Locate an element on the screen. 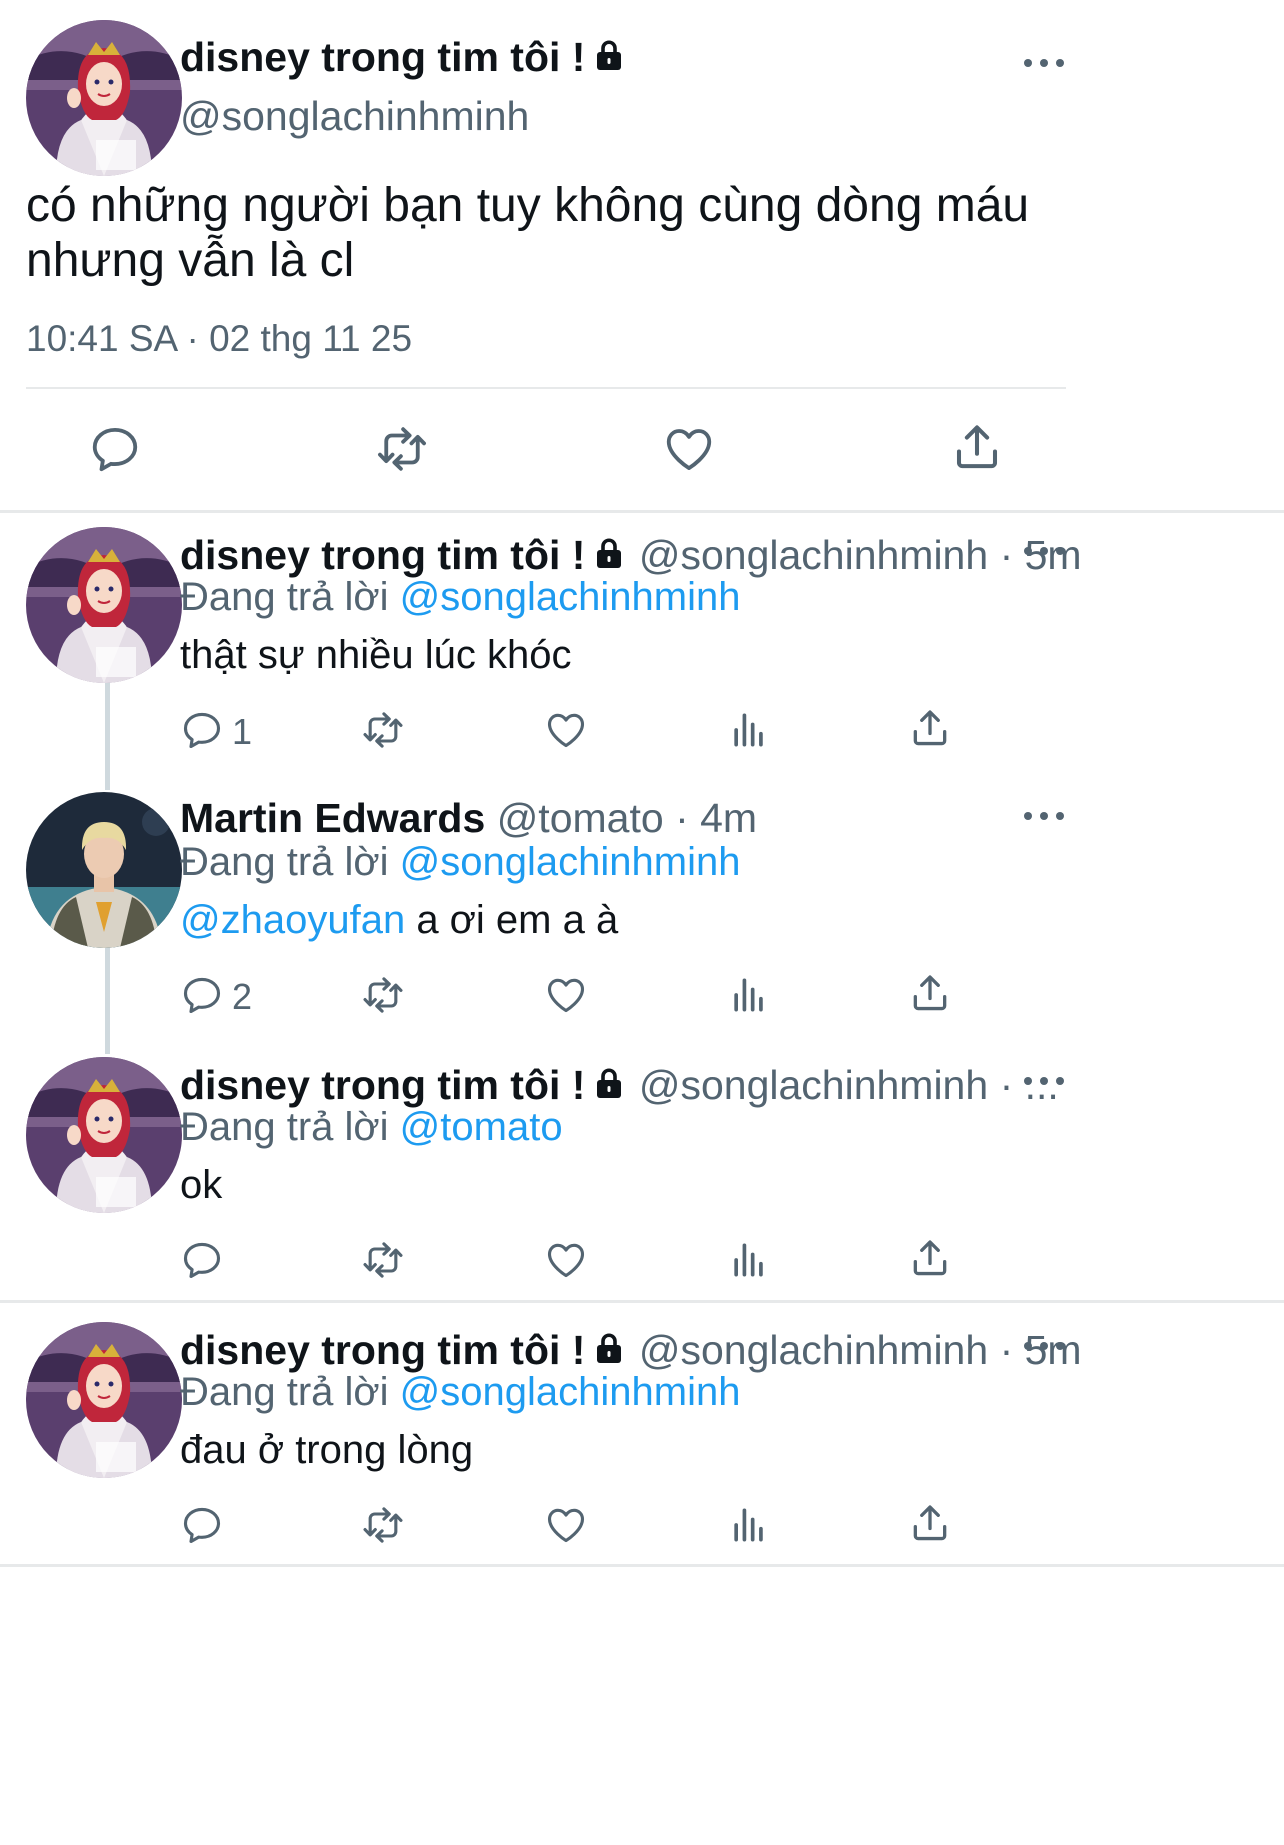 This screenshot has width=1284, height=1845. reply-text-body: a ơi em a à is located at coordinates (512, 920).